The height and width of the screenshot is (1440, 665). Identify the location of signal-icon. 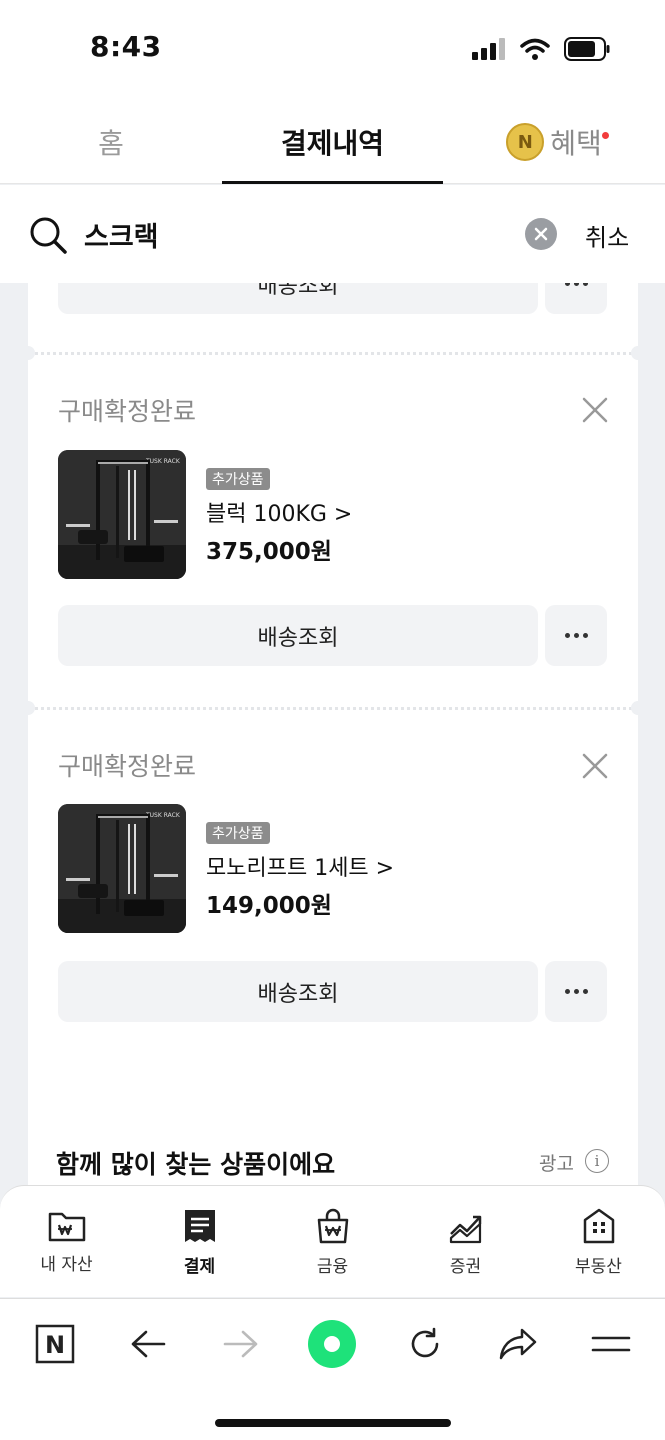
(488, 49).